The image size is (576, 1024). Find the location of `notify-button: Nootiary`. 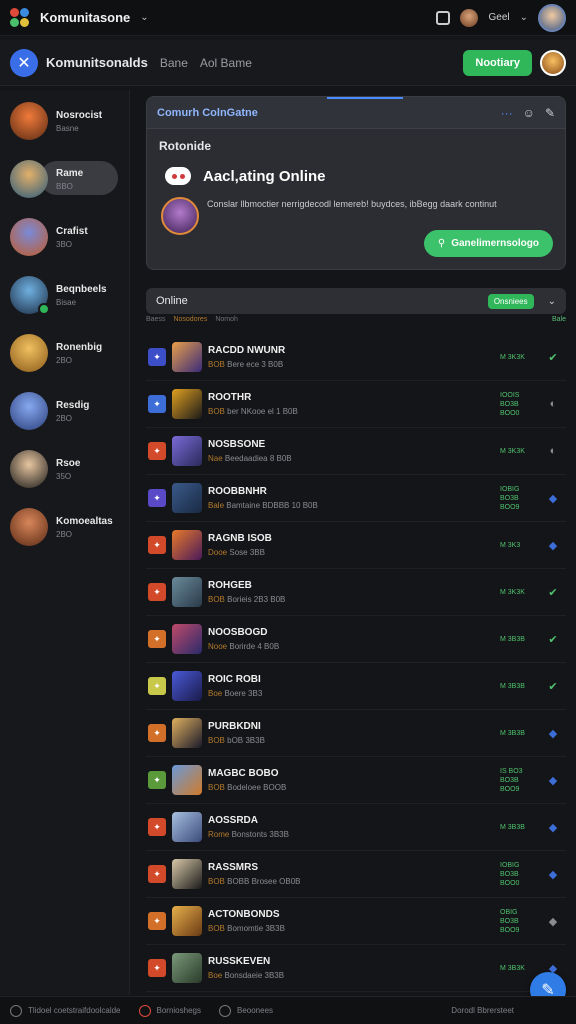

notify-button: Nootiary is located at coordinates (497, 62).